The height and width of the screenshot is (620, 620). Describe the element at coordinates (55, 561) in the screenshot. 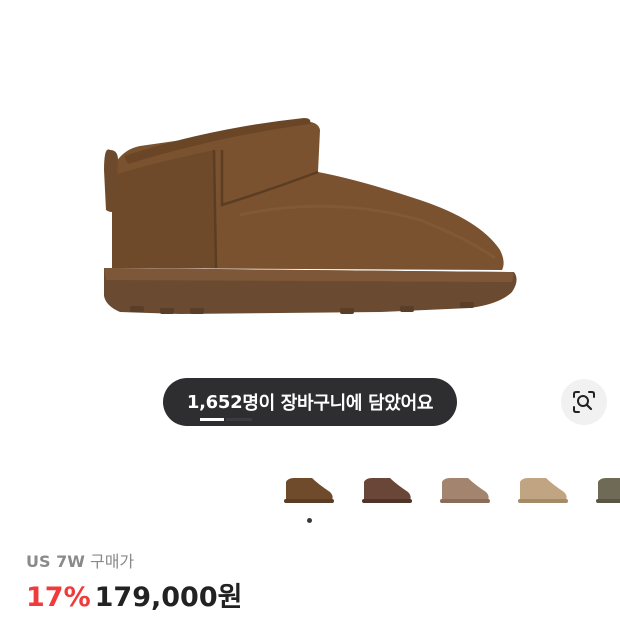

I see `selected-size: US 7W` at that location.